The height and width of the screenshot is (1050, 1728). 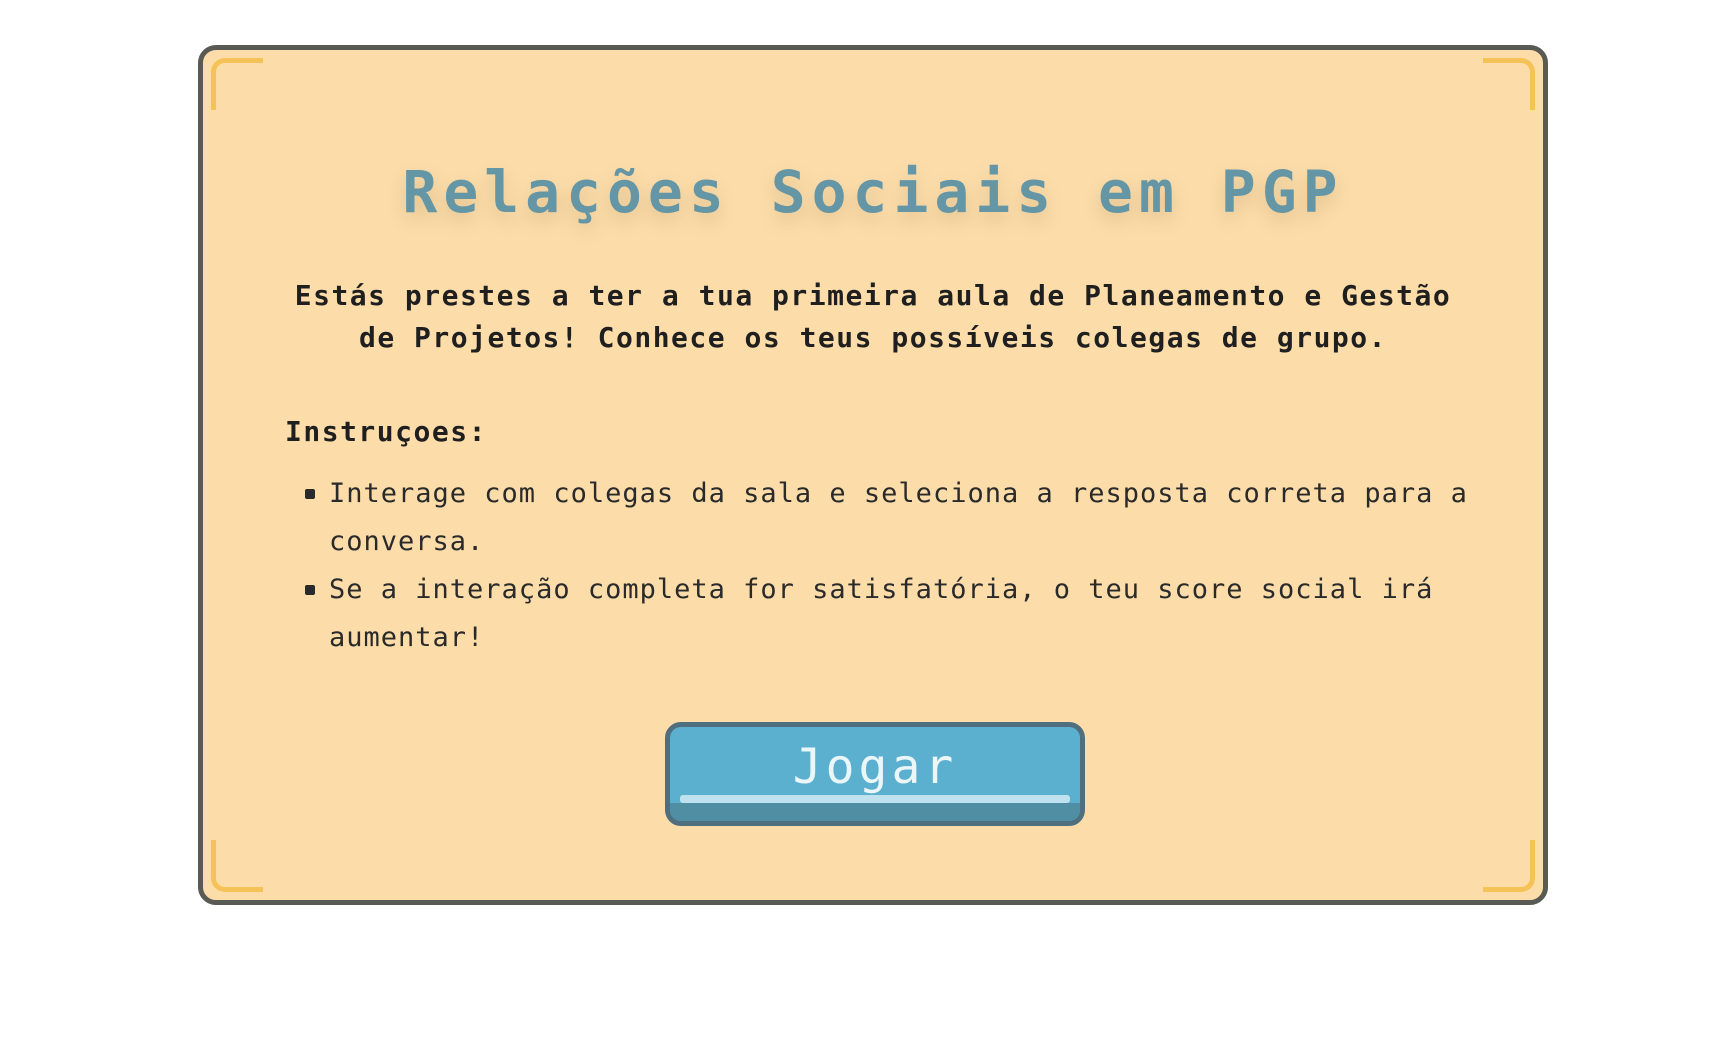 What do you see at coordinates (1509, 84) in the screenshot?
I see `corner-decoration-top-right` at bounding box center [1509, 84].